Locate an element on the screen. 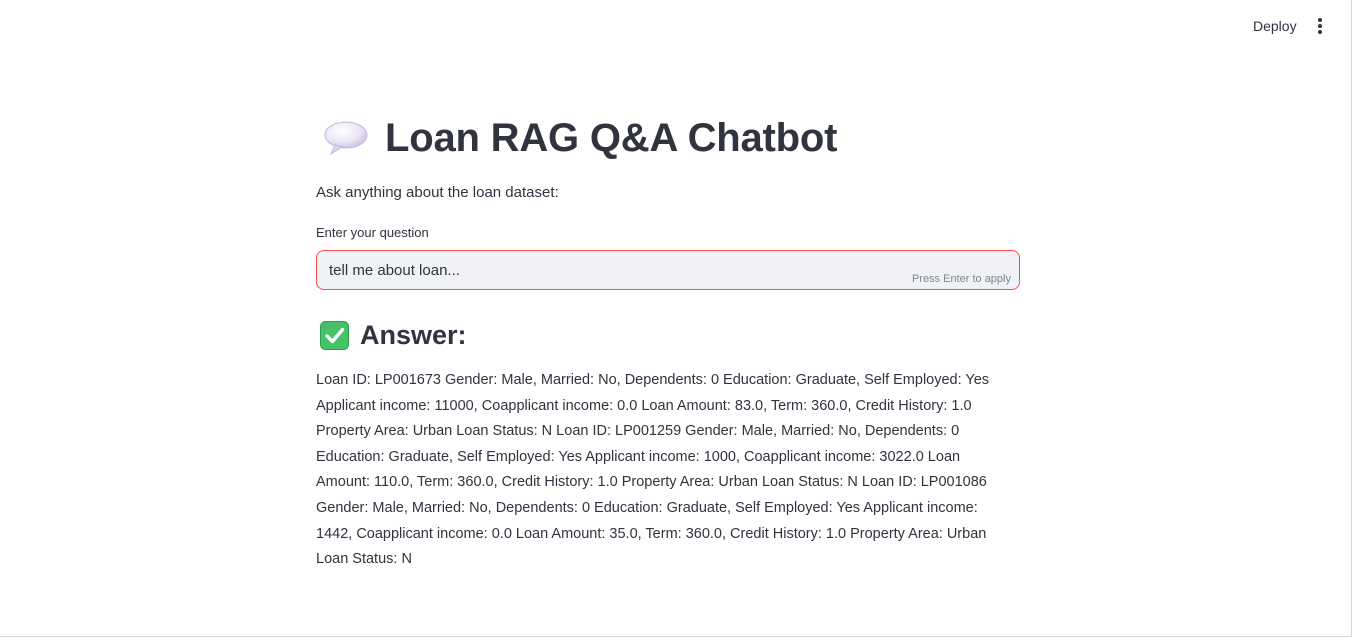  page-subtitle: Ask anything about the loan dataset: is located at coordinates (437, 192).